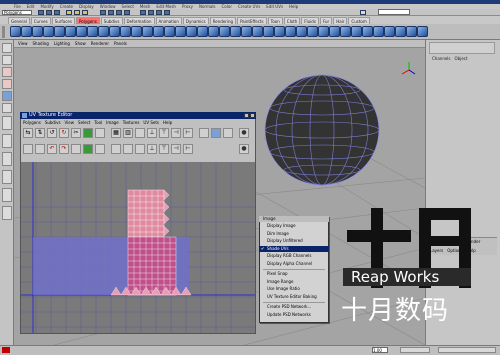 This screenshot has width=500, height=355. What do you see at coordinates (3, 32) in the screenshot?
I see `shelf-gear-icon` at bounding box center [3, 32].